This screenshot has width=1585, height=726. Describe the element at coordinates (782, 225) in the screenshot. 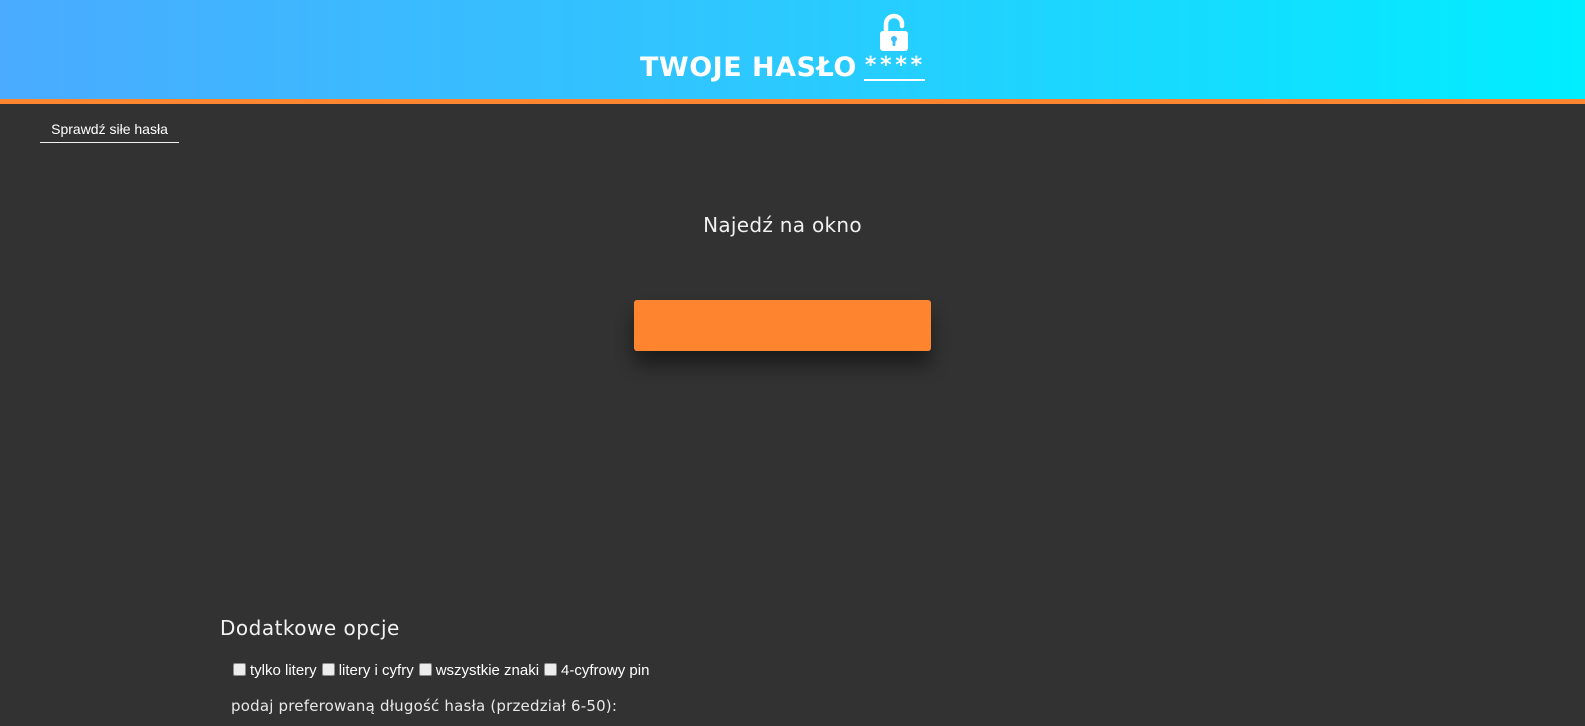

I see `hover-prompt: Najedź na okno` at that location.